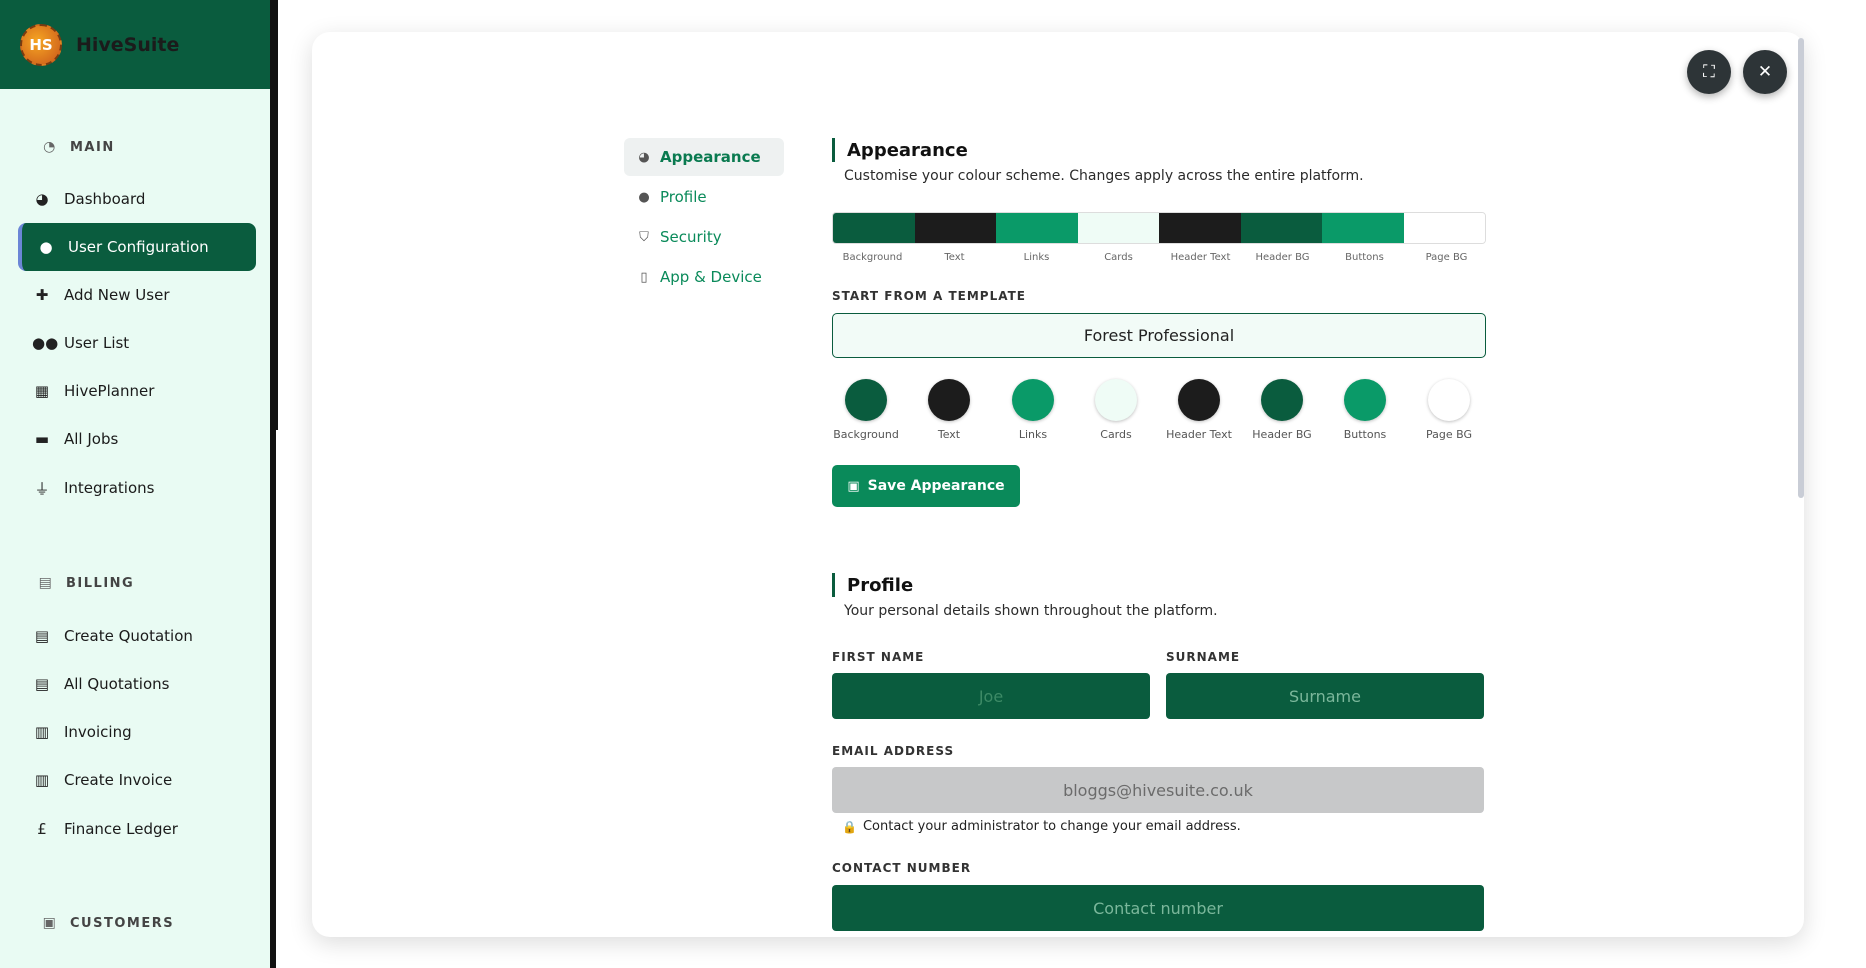 Image resolution: width=1866 pixels, height=968 pixels. Describe the element at coordinates (704, 277) in the screenshot. I see `settings-tab-app-device: ▯ App & Device` at that location.